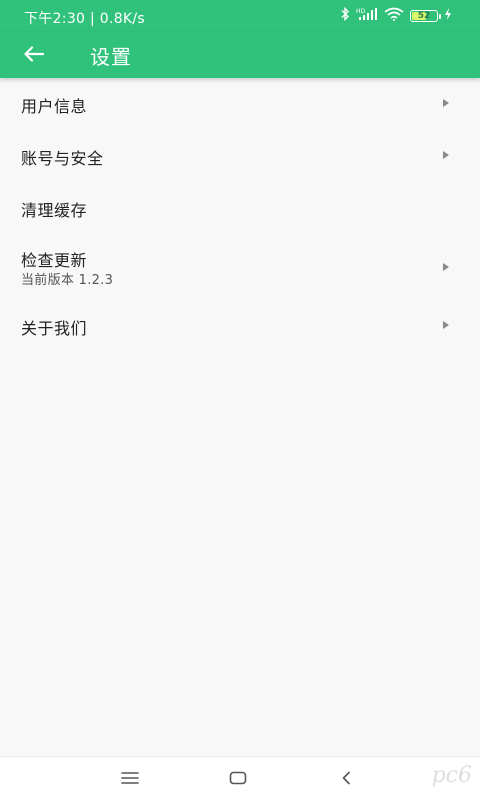 The image size is (480, 800). Describe the element at coordinates (62, 158) in the screenshot. I see `settings-item-label: 账号与安全` at that location.